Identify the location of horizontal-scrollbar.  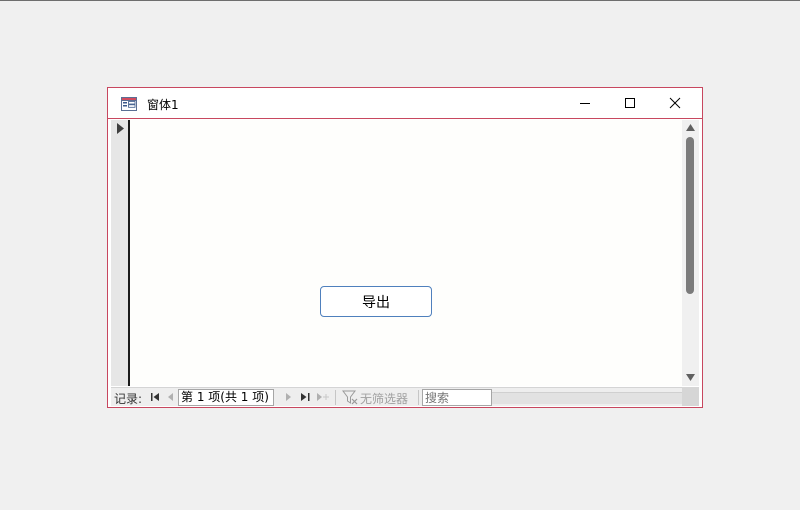
(587, 398).